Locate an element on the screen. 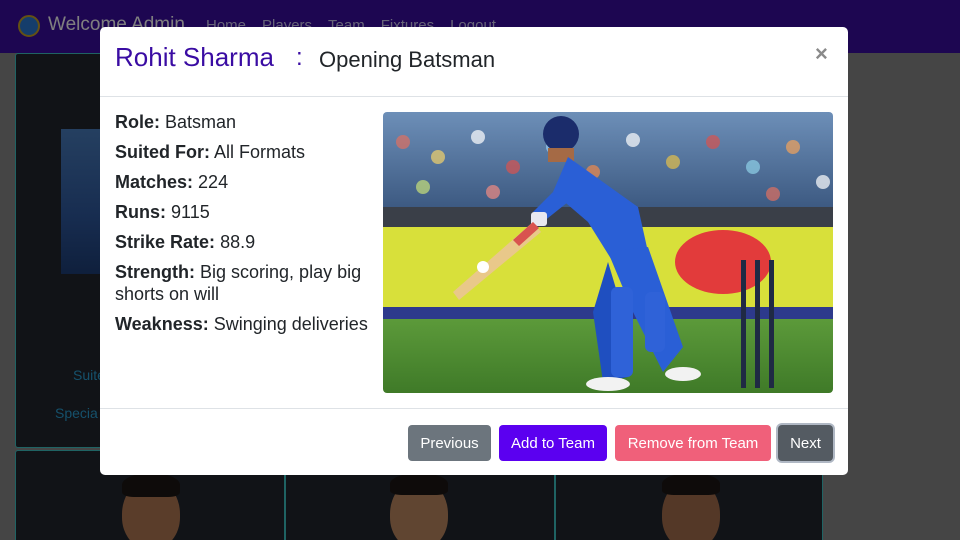 The height and width of the screenshot is (540, 960). detail-label: Role: is located at coordinates (137, 122).